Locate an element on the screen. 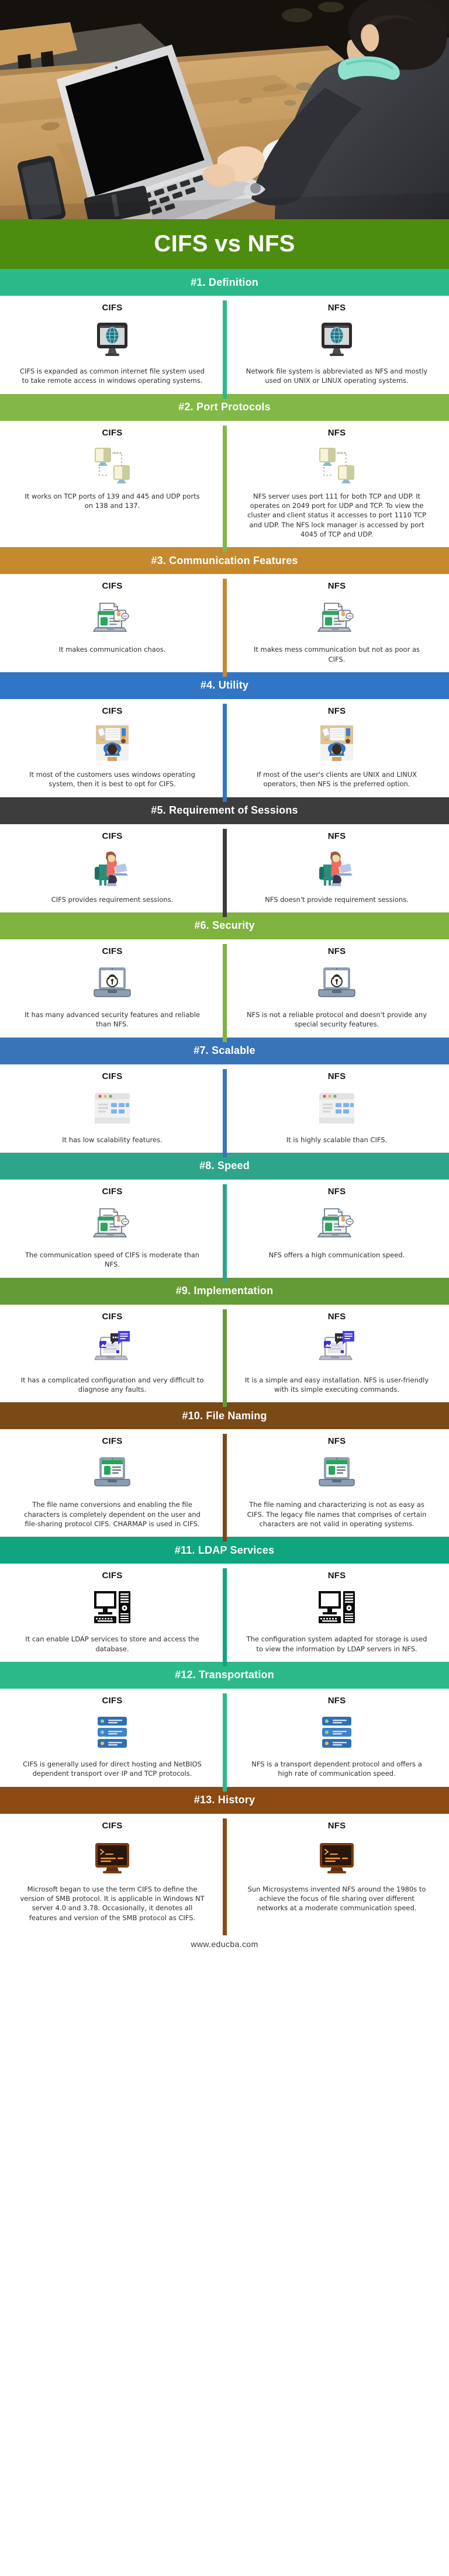  laptop-chat-bubbles-icon-wrapper is located at coordinates (112, 1348).